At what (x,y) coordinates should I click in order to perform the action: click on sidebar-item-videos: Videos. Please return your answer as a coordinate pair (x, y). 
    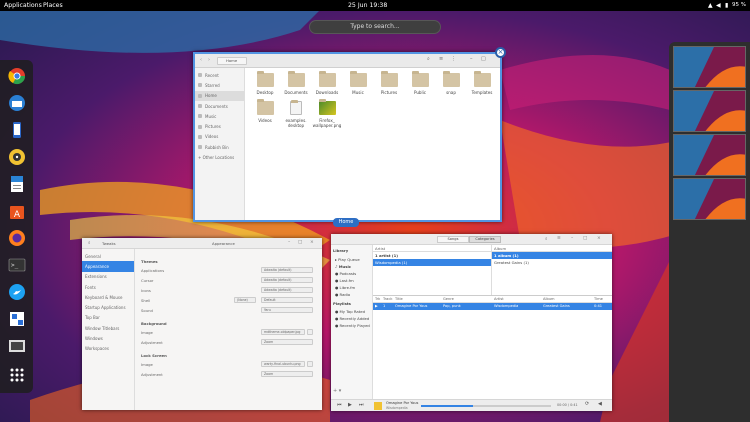
    Looking at the image, I should click on (219, 137).